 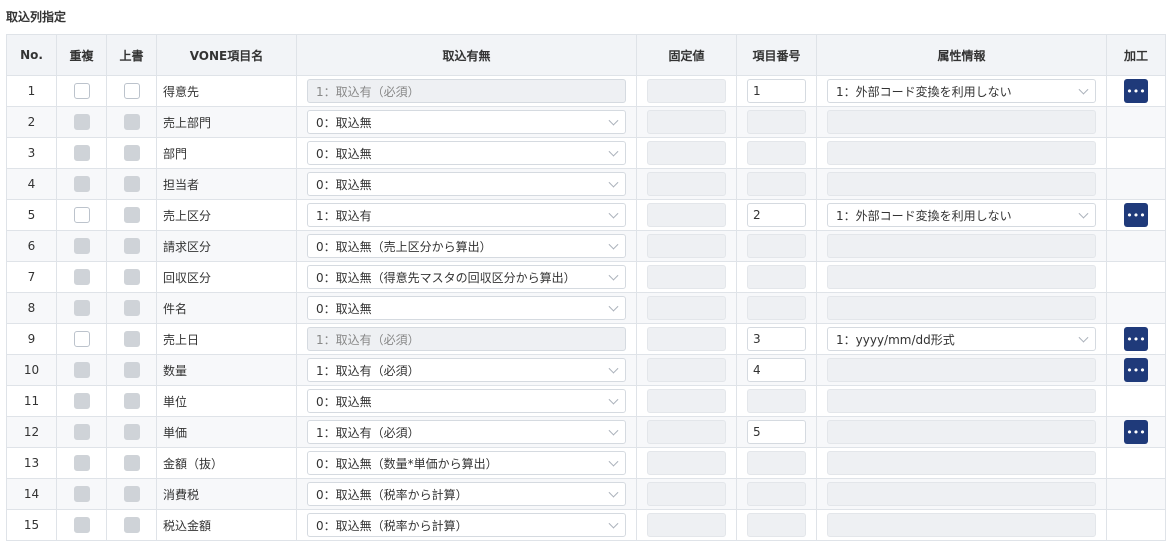 I want to click on item-name: 部門, so click(x=226, y=153).